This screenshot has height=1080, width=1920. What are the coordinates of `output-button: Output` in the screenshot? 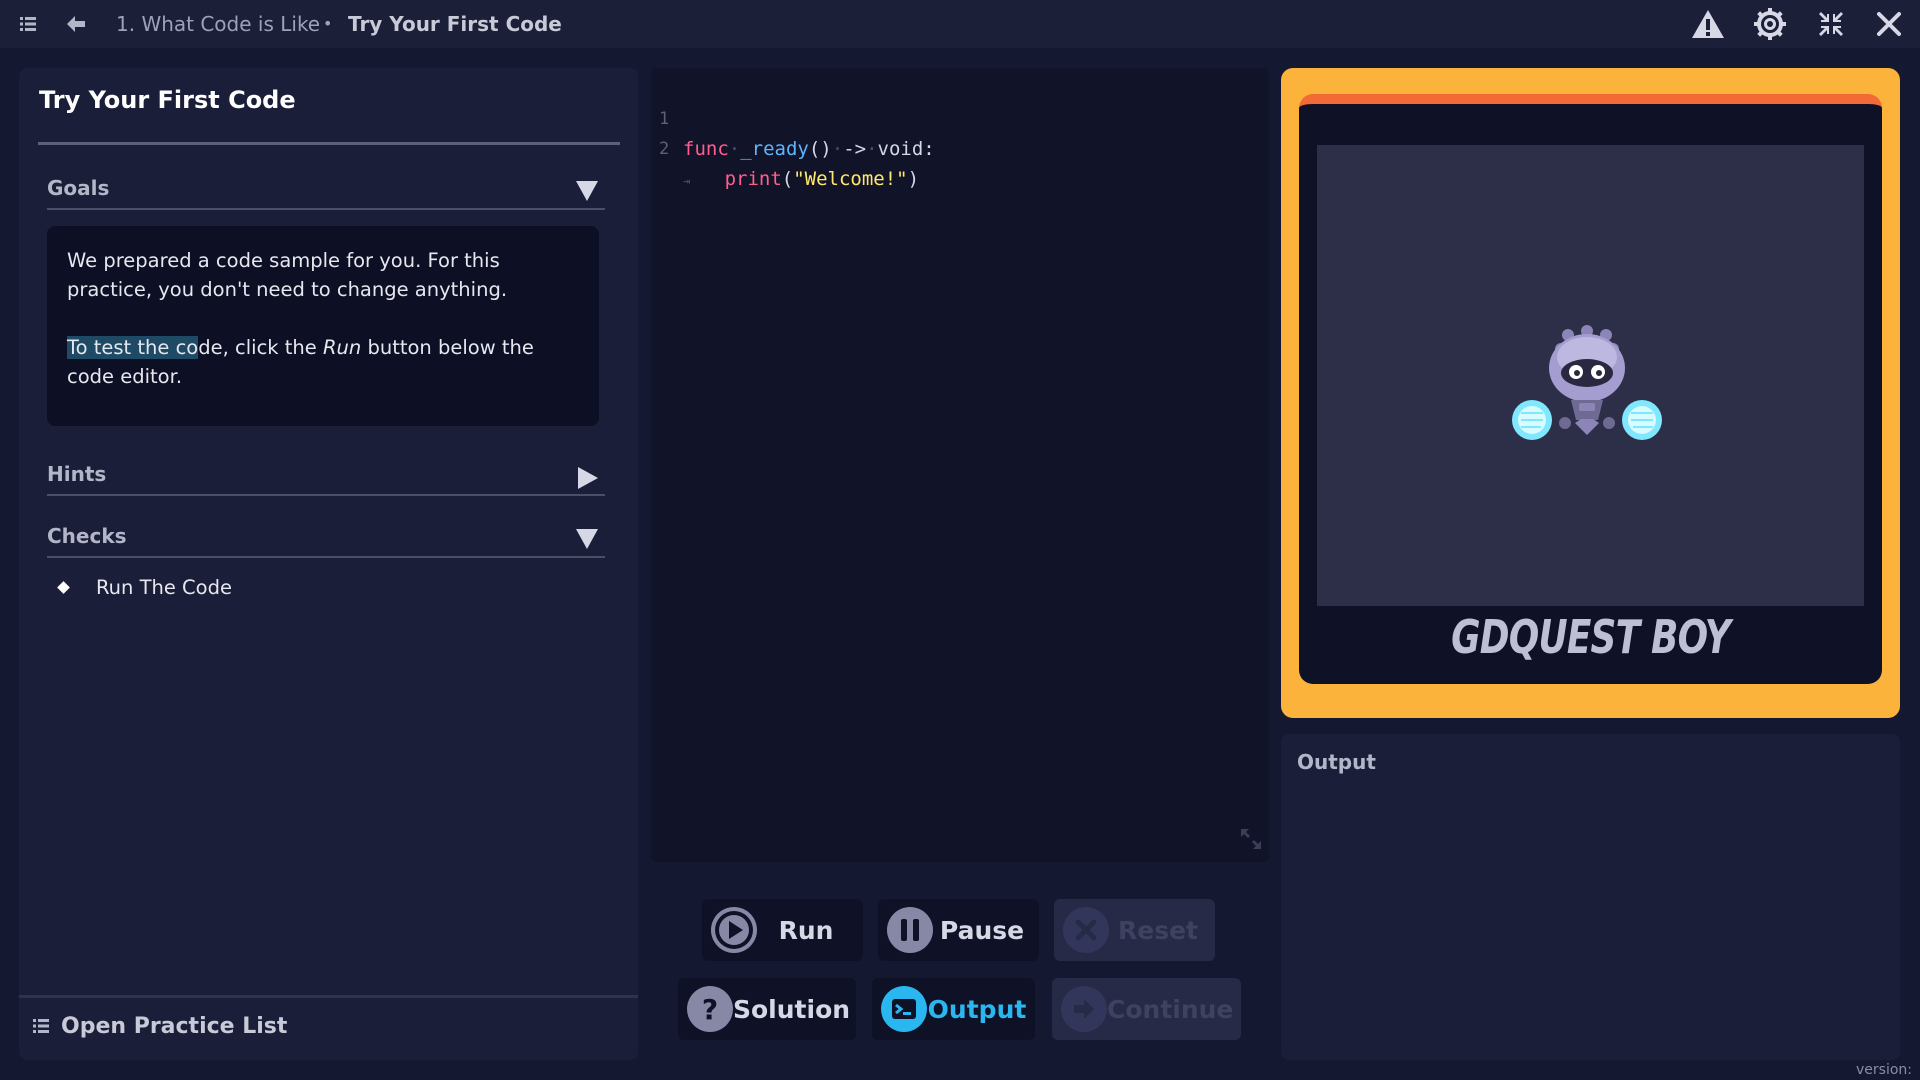 It's located at (953, 1009).